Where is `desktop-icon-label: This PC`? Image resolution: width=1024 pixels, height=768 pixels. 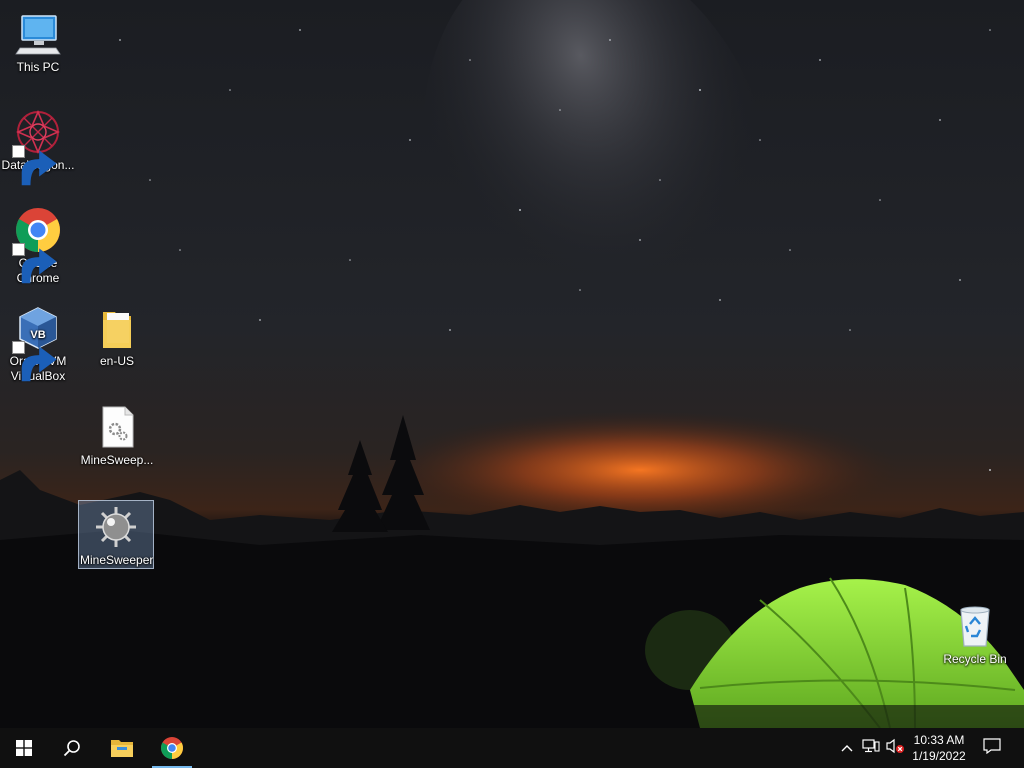 desktop-icon-label: This PC is located at coordinates (38, 67).